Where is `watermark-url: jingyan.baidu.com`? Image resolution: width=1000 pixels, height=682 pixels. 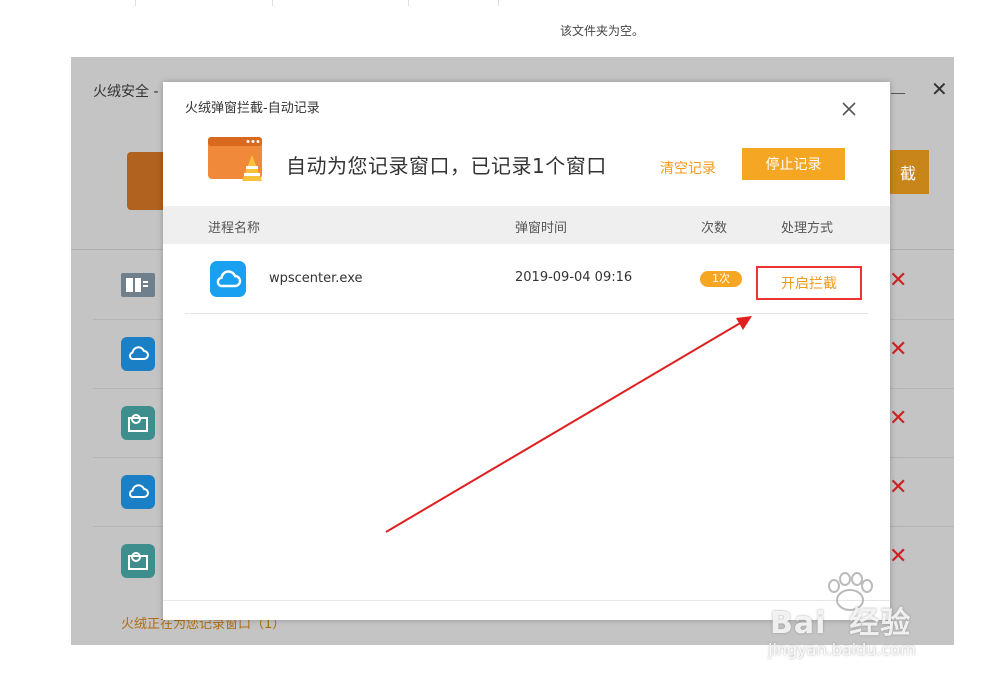 watermark-url: jingyan.baidu.com is located at coordinates (842, 649).